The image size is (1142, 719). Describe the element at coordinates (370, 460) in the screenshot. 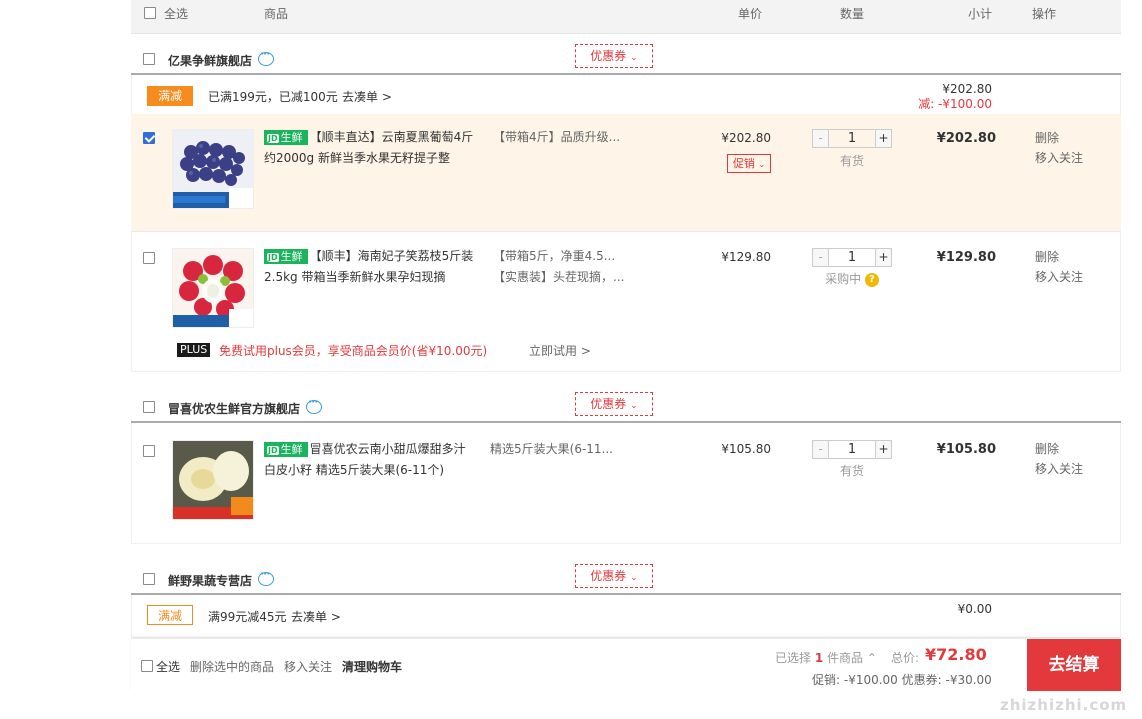

I see `product-title: JD 生鲜 冒喜优农云南小甜瓜爆甜多汁白皮小籽 精选5斤装大果(6-11个)` at that location.